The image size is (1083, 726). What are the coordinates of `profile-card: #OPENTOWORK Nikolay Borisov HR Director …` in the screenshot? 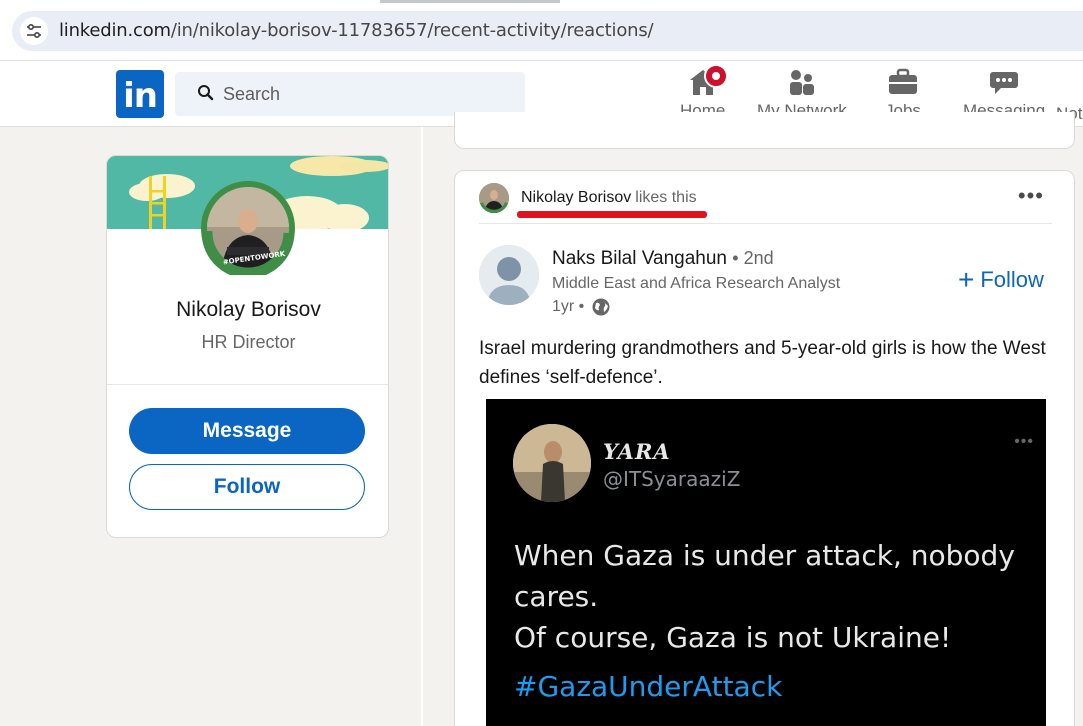 It's located at (247, 346).